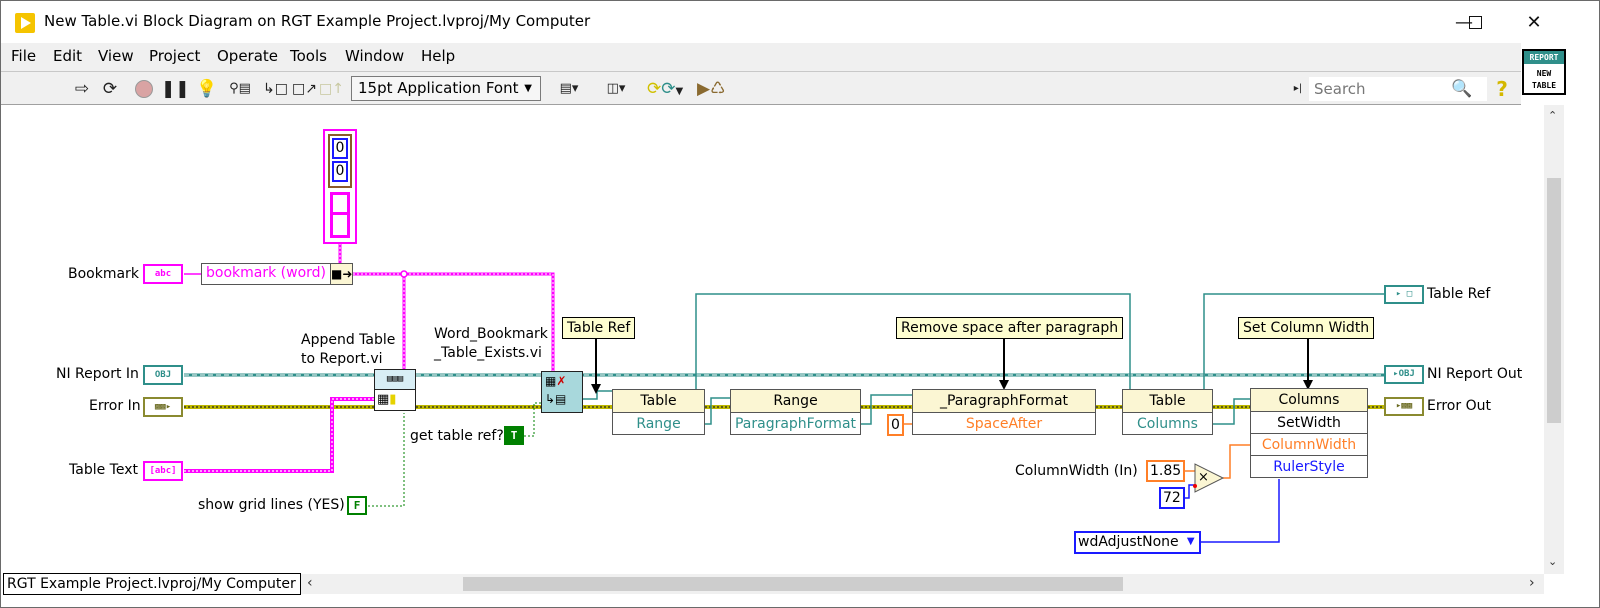 This screenshot has height=608, width=1600. What do you see at coordinates (1475, 23) in the screenshot?
I see `maximize-button` at bounding box center [1475, 23].